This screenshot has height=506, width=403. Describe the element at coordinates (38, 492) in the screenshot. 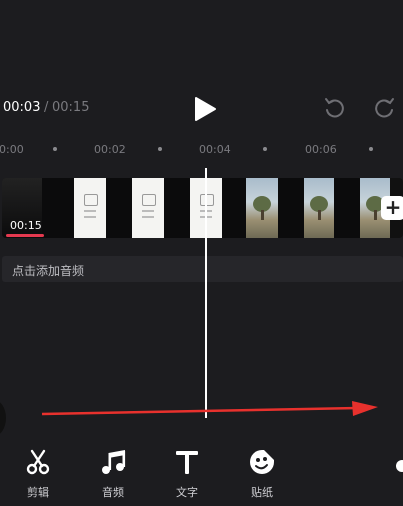

I see `tool-cut-label: 剪辑` at that location.